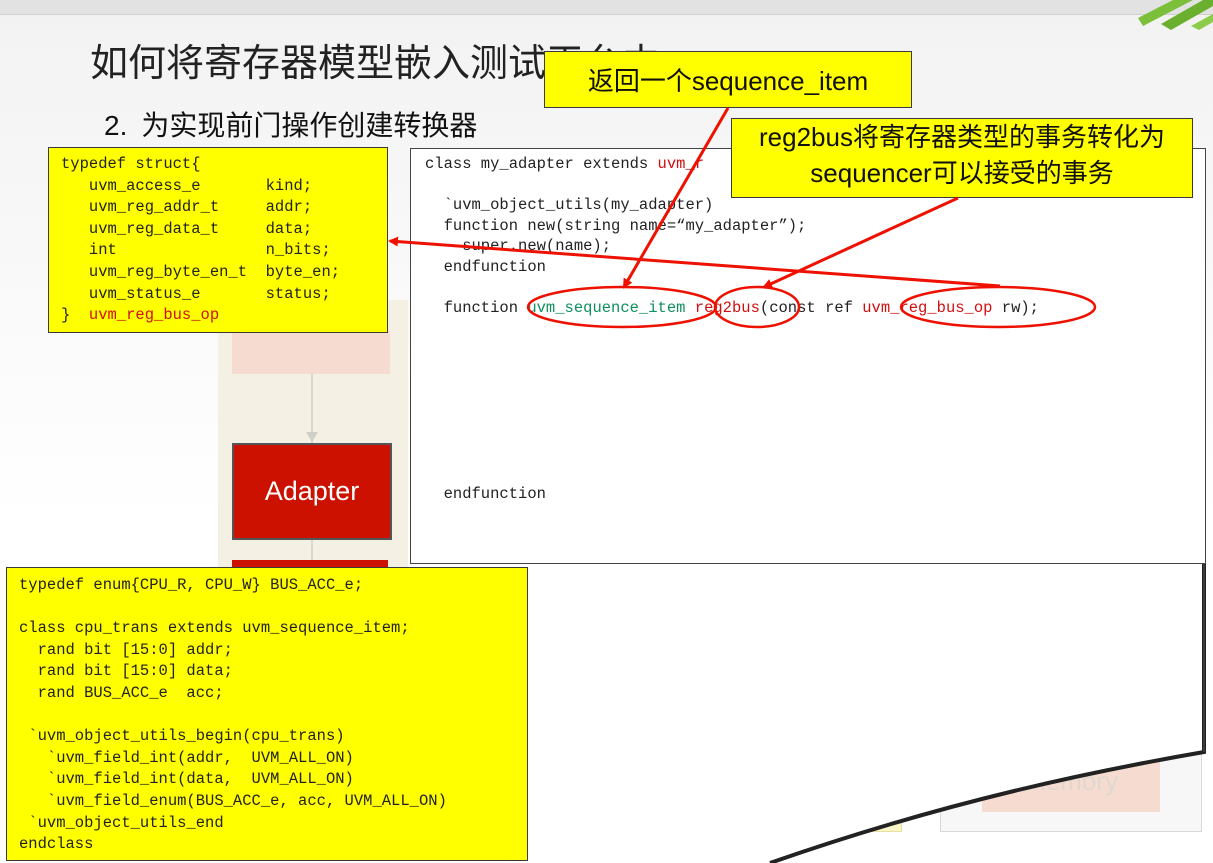 This screenshot has width=1213, height=863. I want to click on callout-returns-sequence-item: 返回一个sequence_item, so click(728, 79).